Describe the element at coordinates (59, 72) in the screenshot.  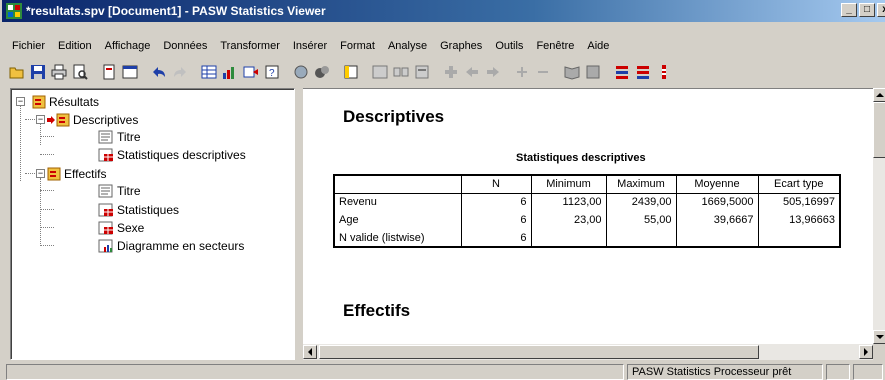
I see `print-button` at that location.